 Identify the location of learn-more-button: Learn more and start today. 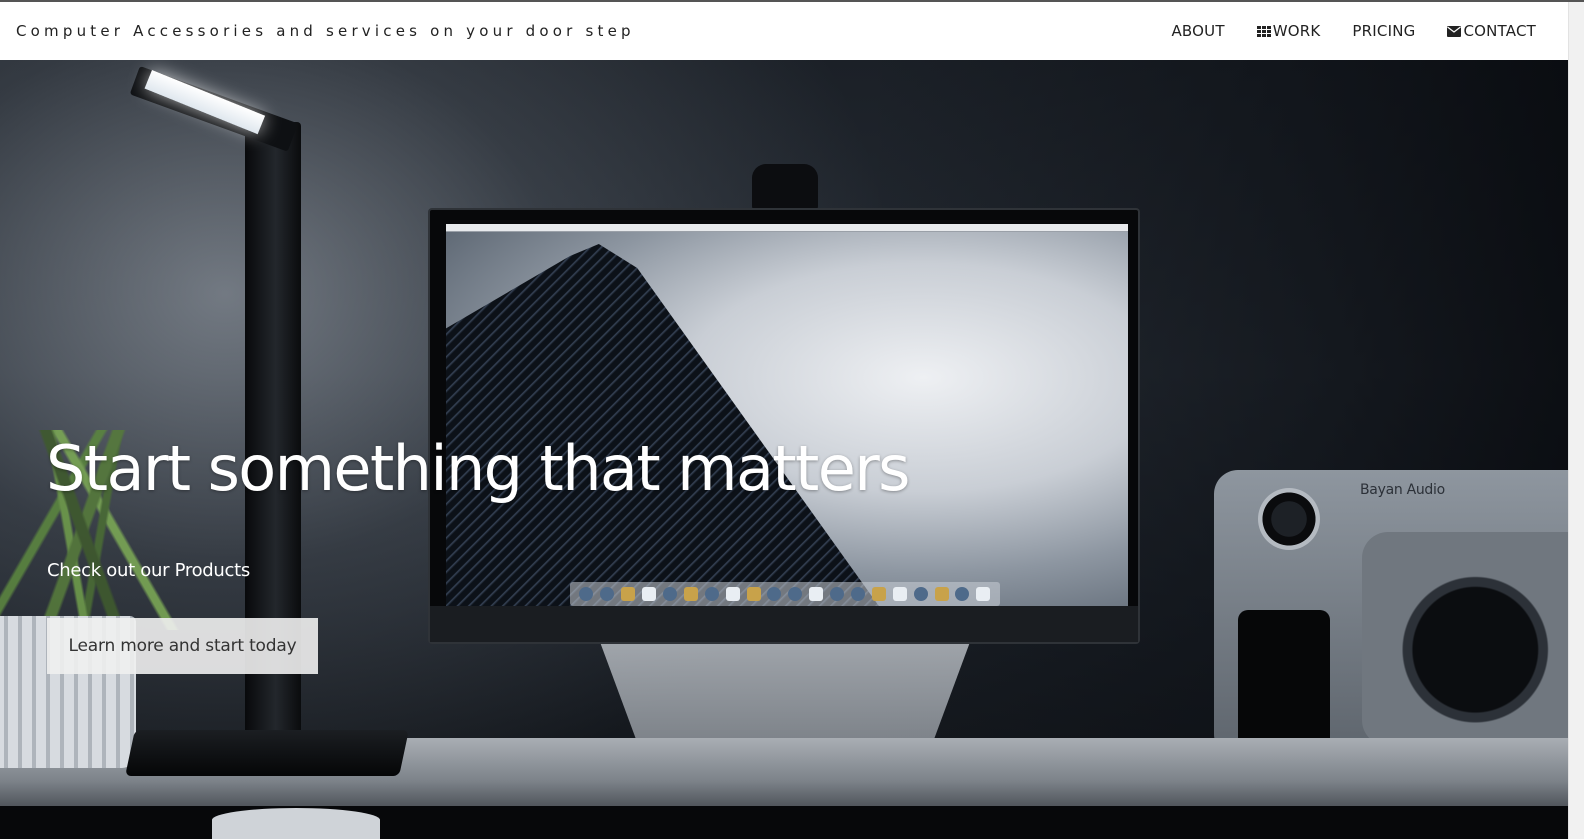
(182, 646).